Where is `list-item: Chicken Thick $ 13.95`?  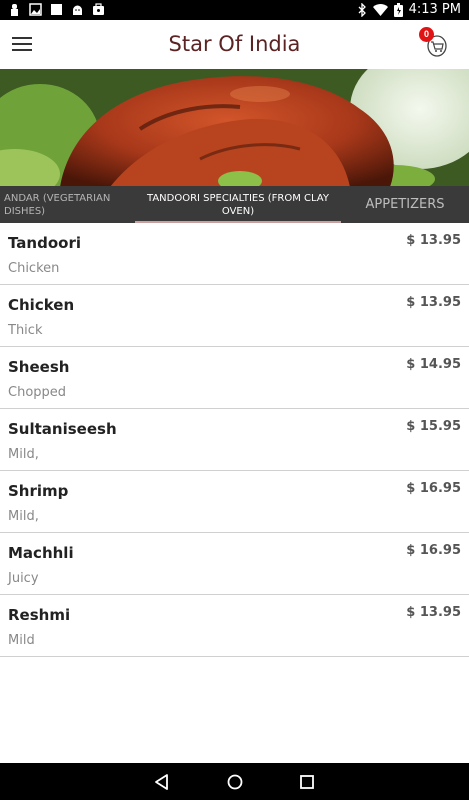
list-item: Chicken Thick $ 13.95 is located at coordinates (234, 316).